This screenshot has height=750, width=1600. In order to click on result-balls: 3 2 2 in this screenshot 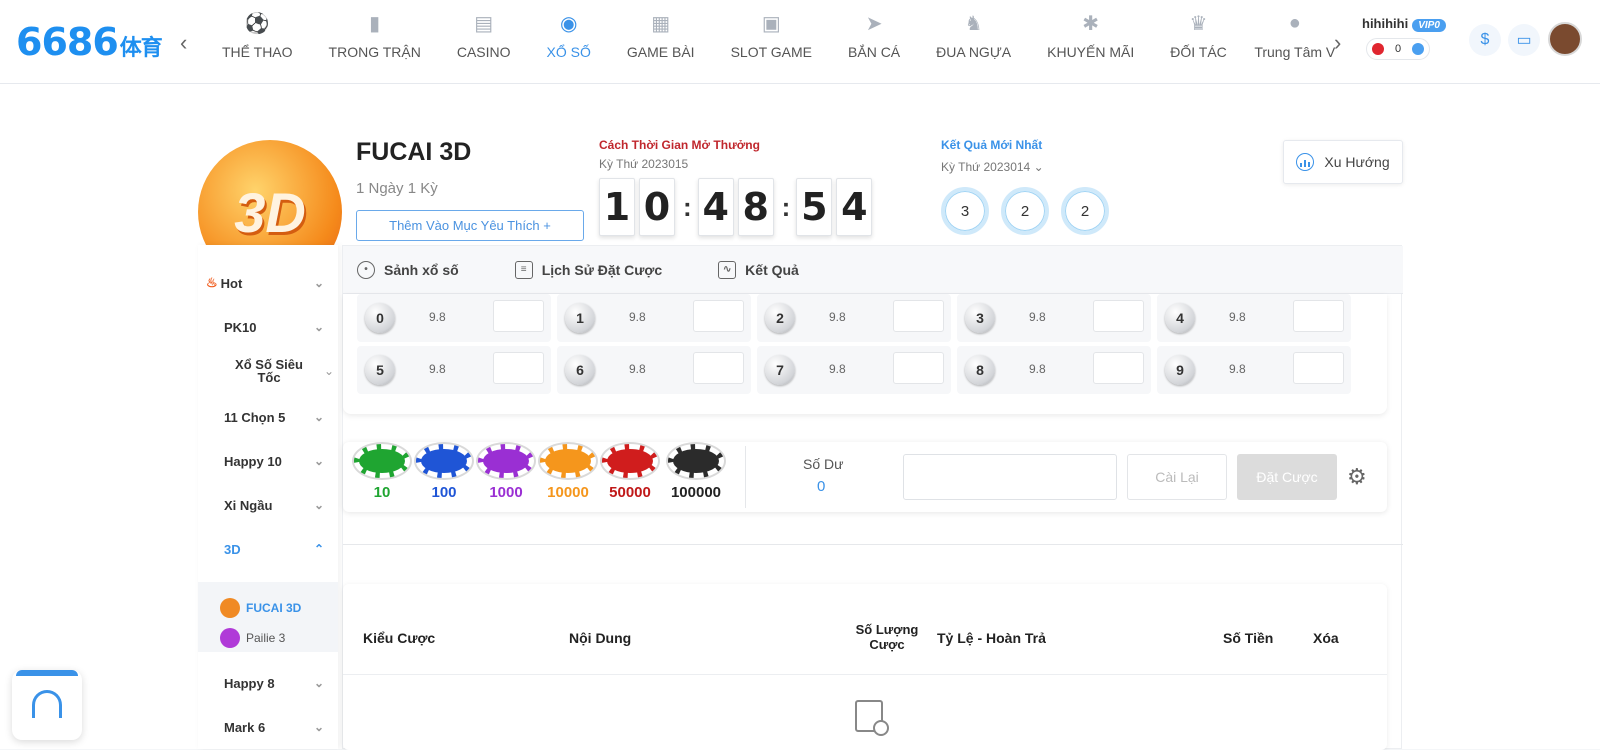, I will do `click(1031, 211)`.